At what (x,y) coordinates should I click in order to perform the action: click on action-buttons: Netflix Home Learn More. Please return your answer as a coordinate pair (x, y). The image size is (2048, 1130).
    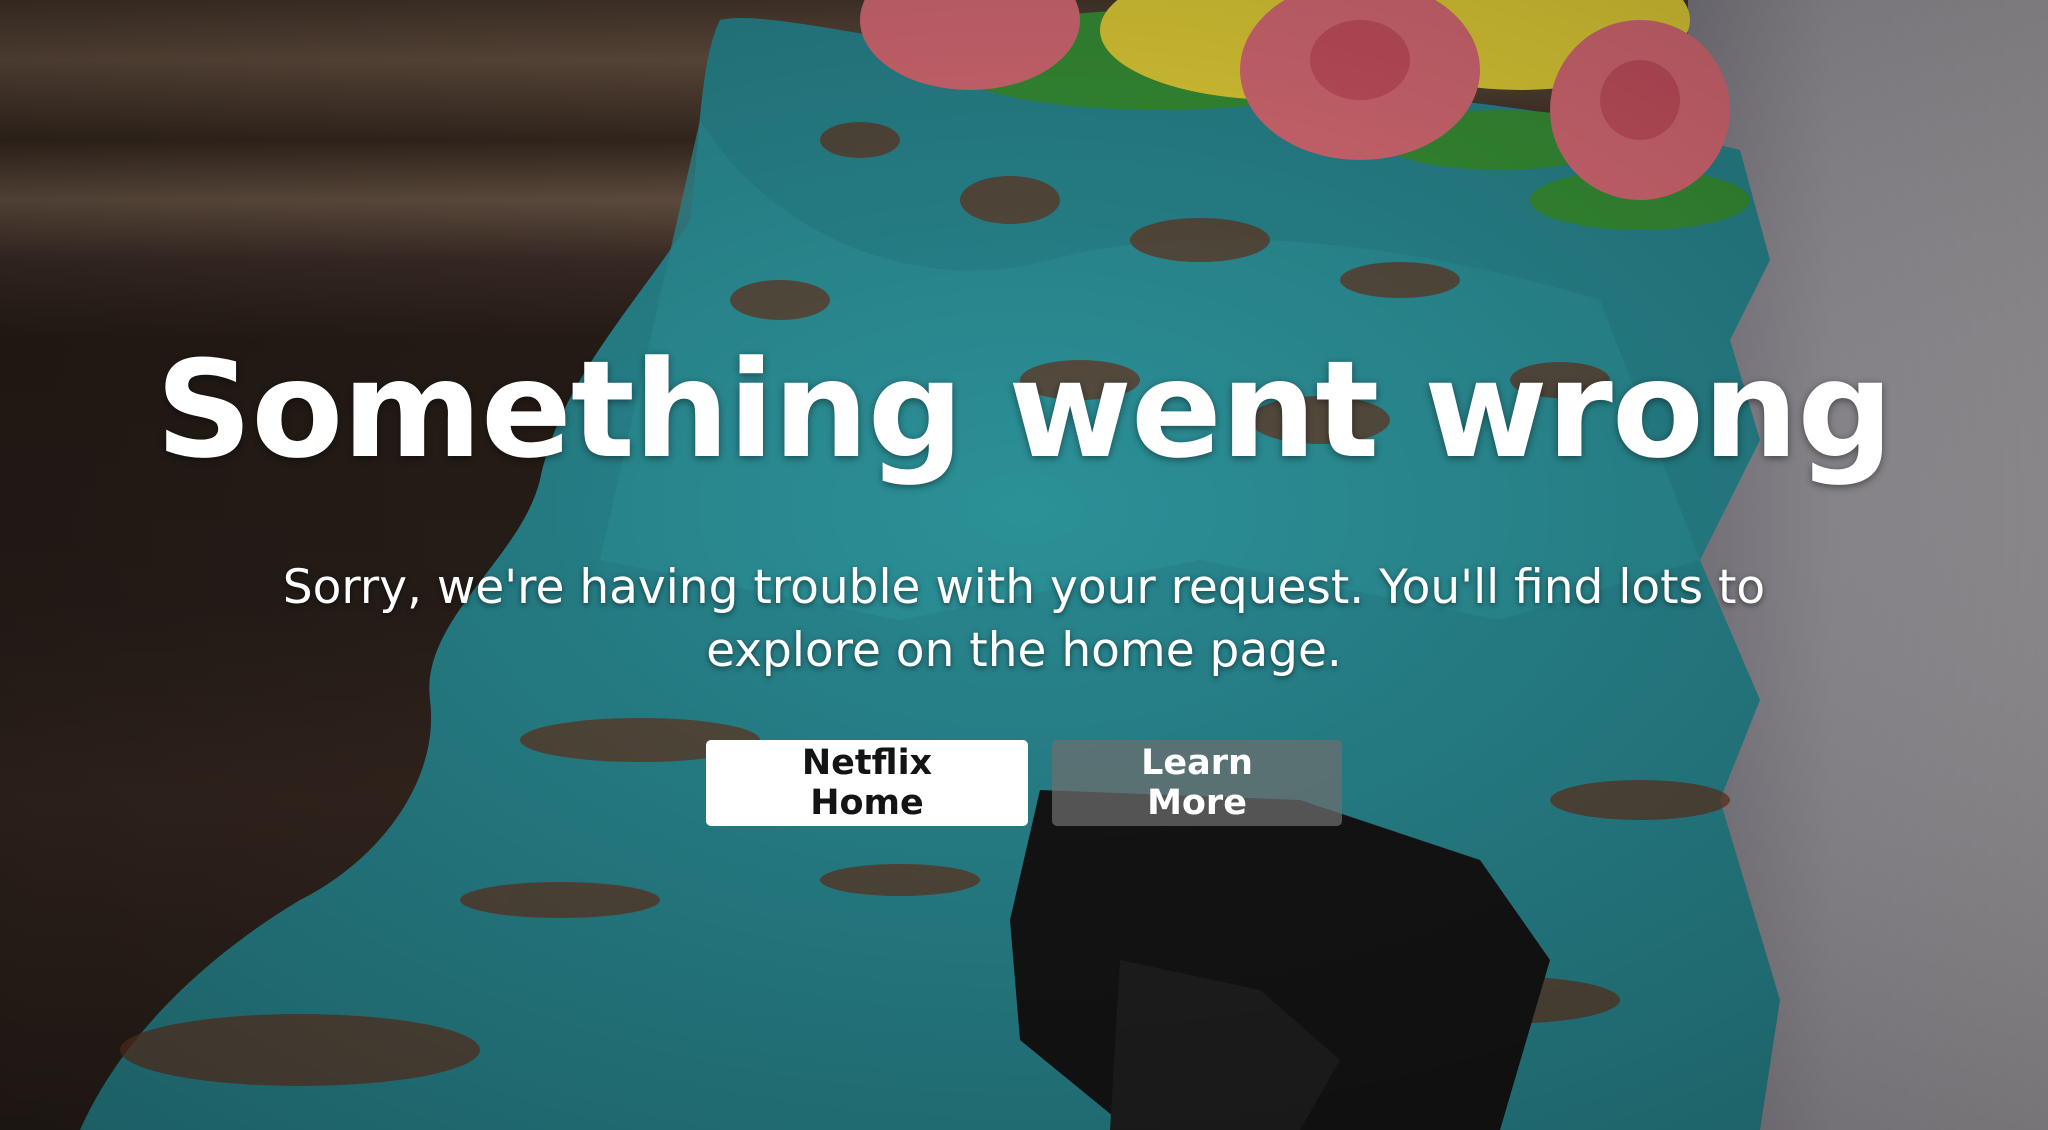
    Looking at the image, I should click on (1024, 783).